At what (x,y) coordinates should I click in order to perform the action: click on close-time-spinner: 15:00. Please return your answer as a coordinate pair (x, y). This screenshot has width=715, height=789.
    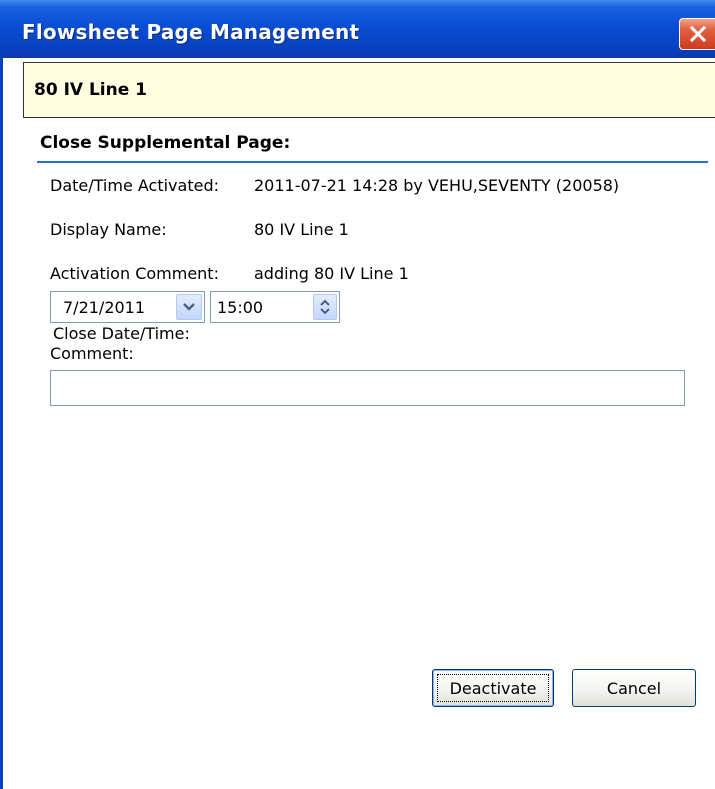
    Looking at the image, I should click on (275, 307).